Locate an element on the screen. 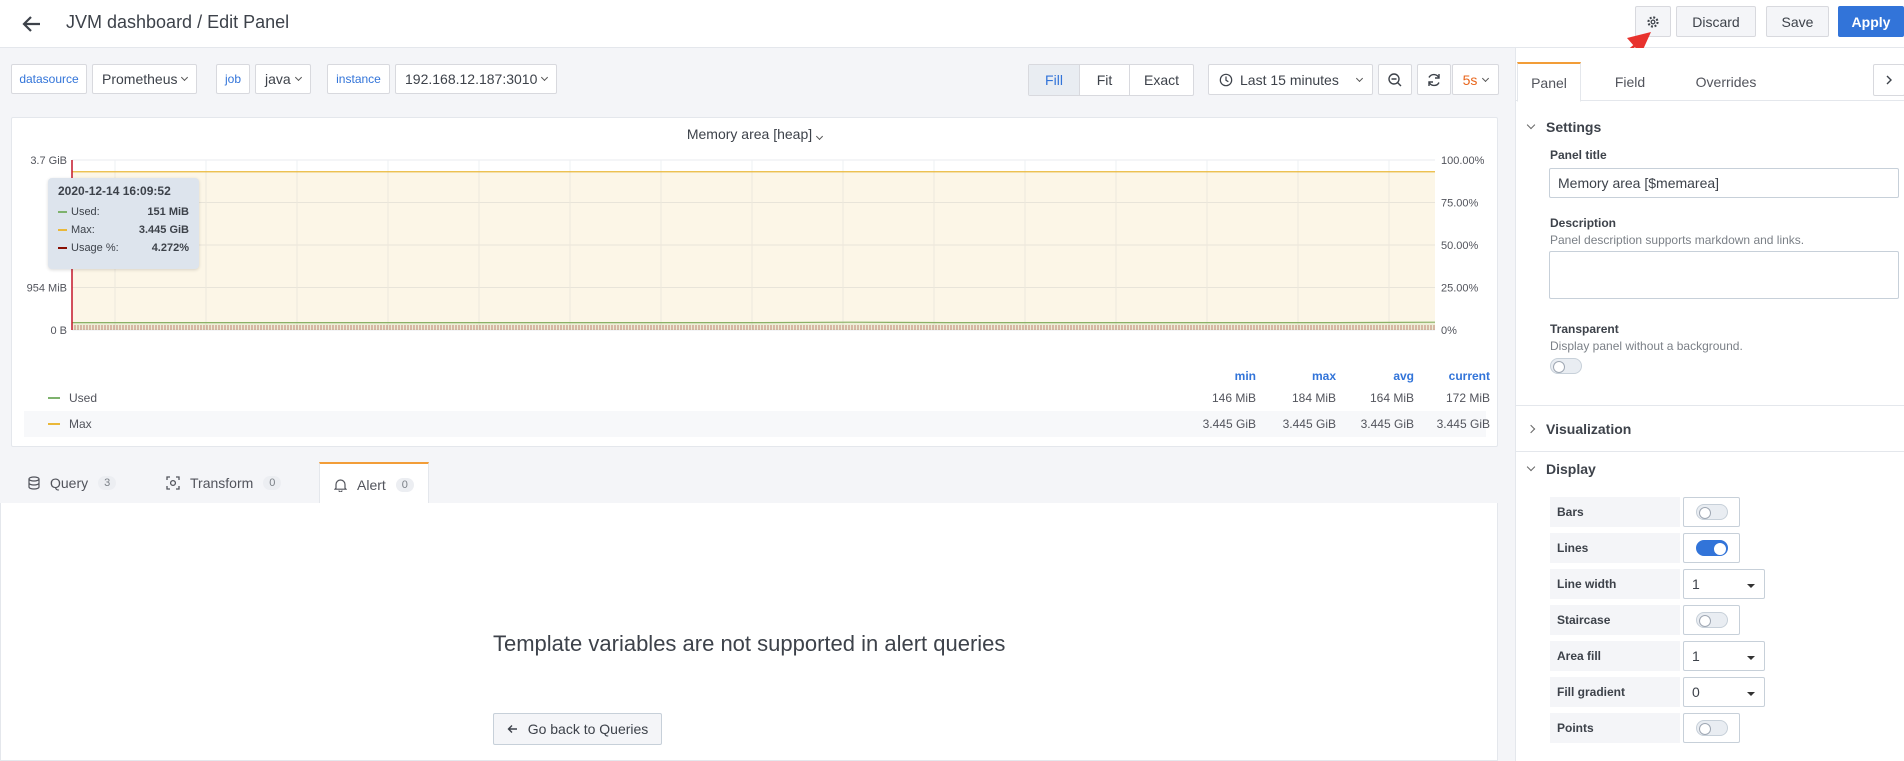 This screenshot has width=1904, height=761. back-button is located at coordinates (32, 24).